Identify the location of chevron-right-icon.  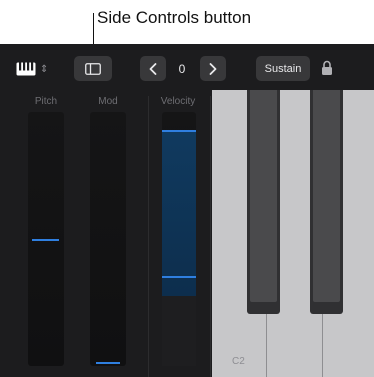
(213, 68).